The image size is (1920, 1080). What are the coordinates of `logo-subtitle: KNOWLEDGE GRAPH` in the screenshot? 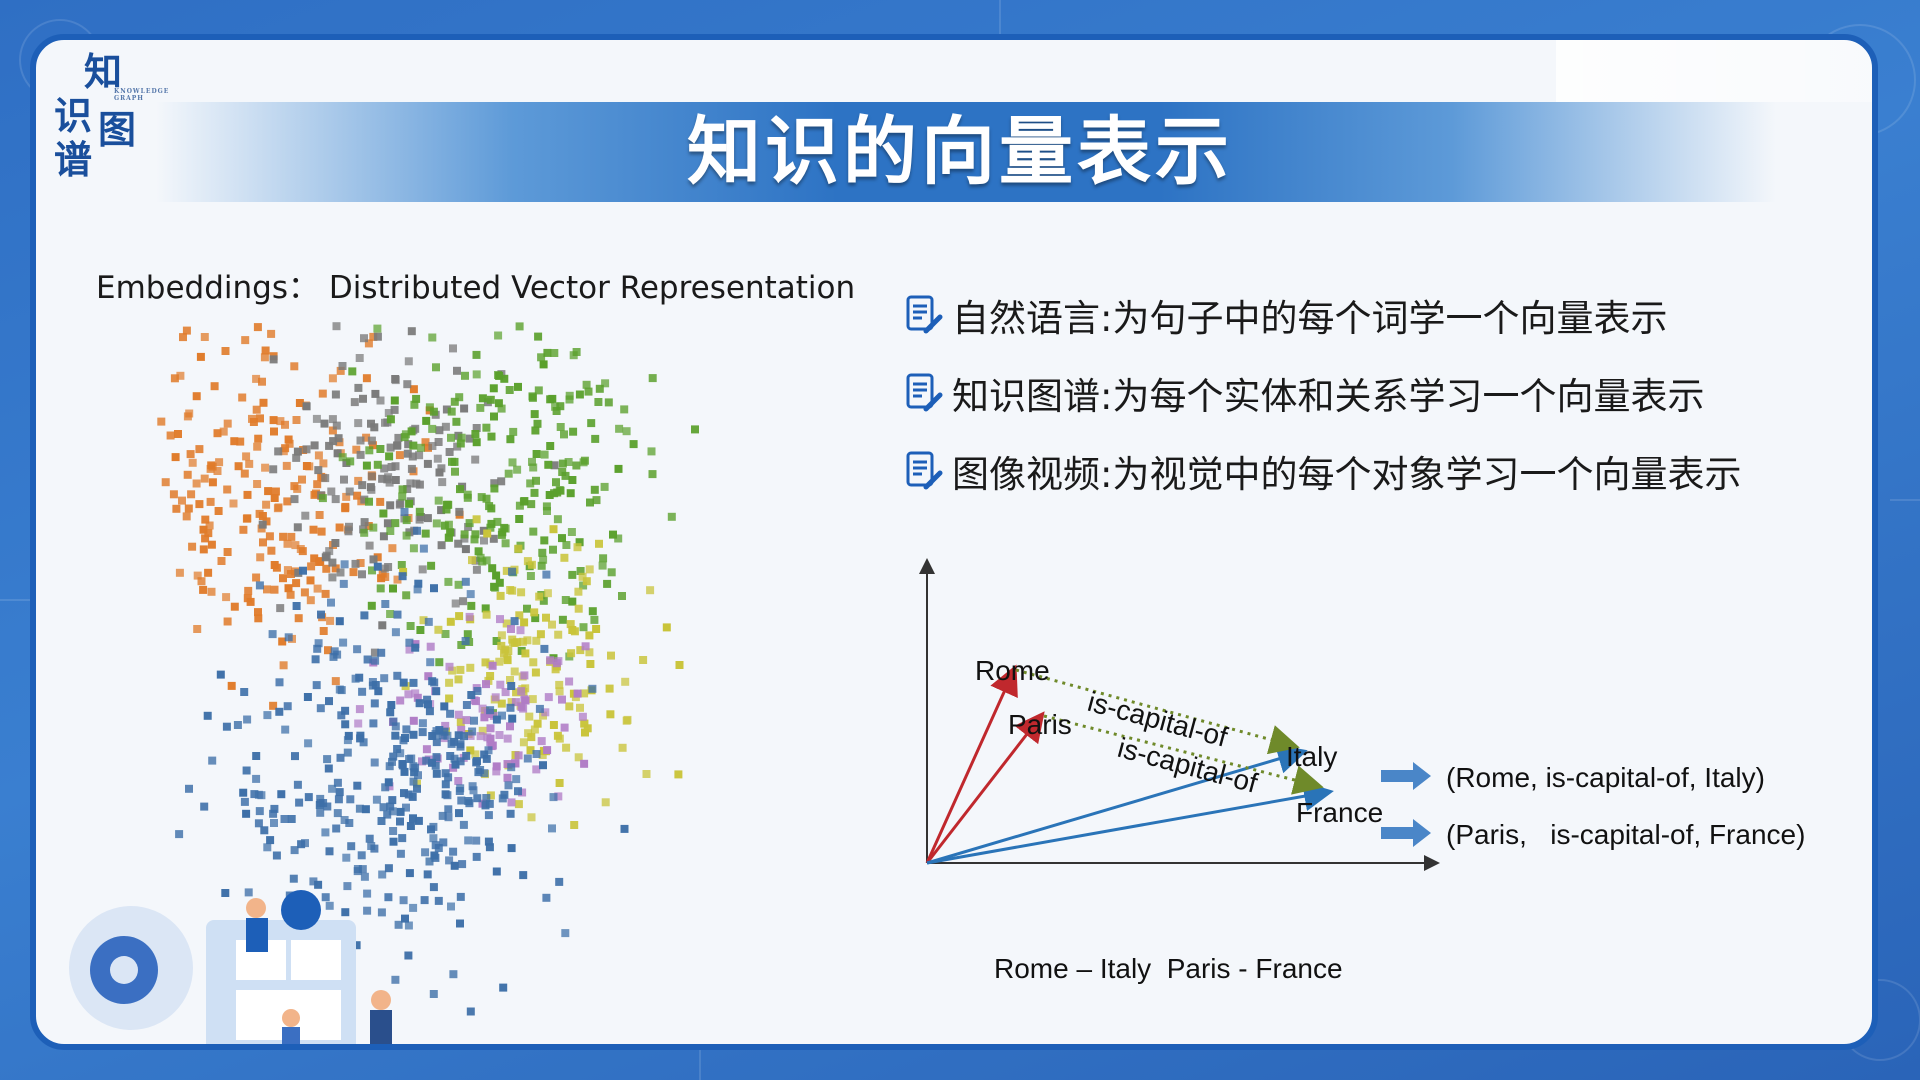 It's located at (142, 95).